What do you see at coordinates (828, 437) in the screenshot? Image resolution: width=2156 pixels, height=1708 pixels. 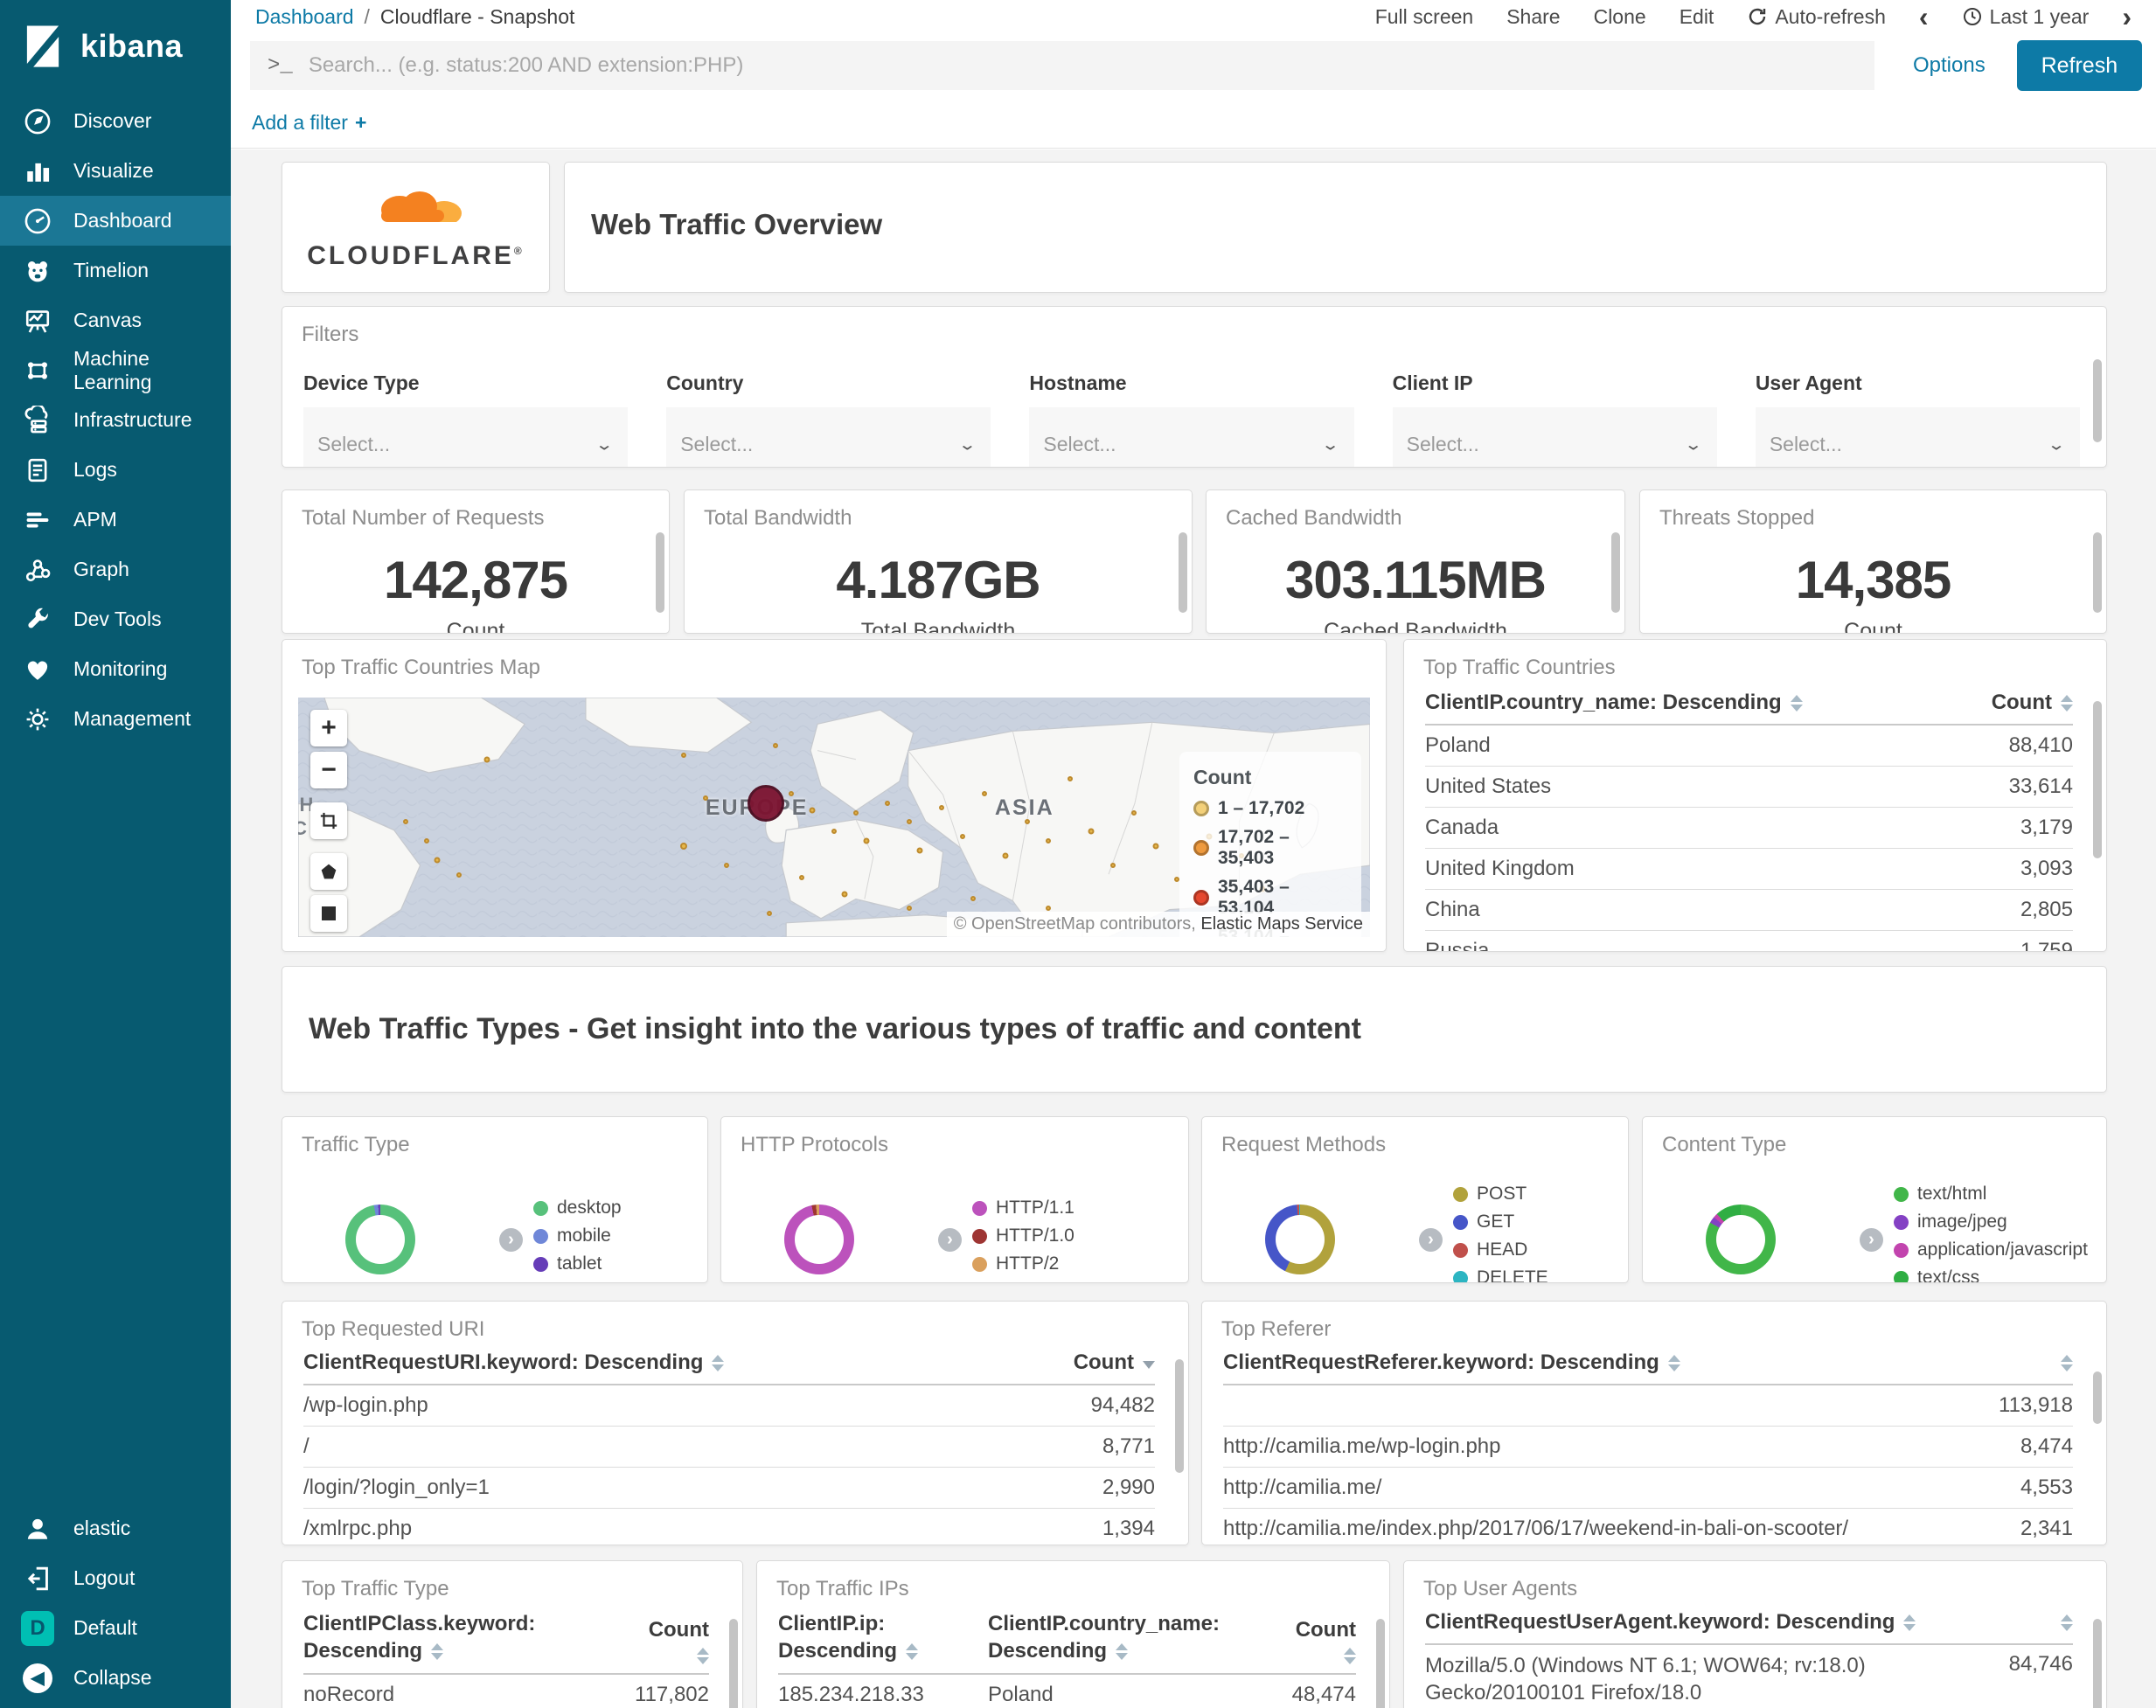 I see `country-select: Select... ⌄` at bounding box center [828, 437].